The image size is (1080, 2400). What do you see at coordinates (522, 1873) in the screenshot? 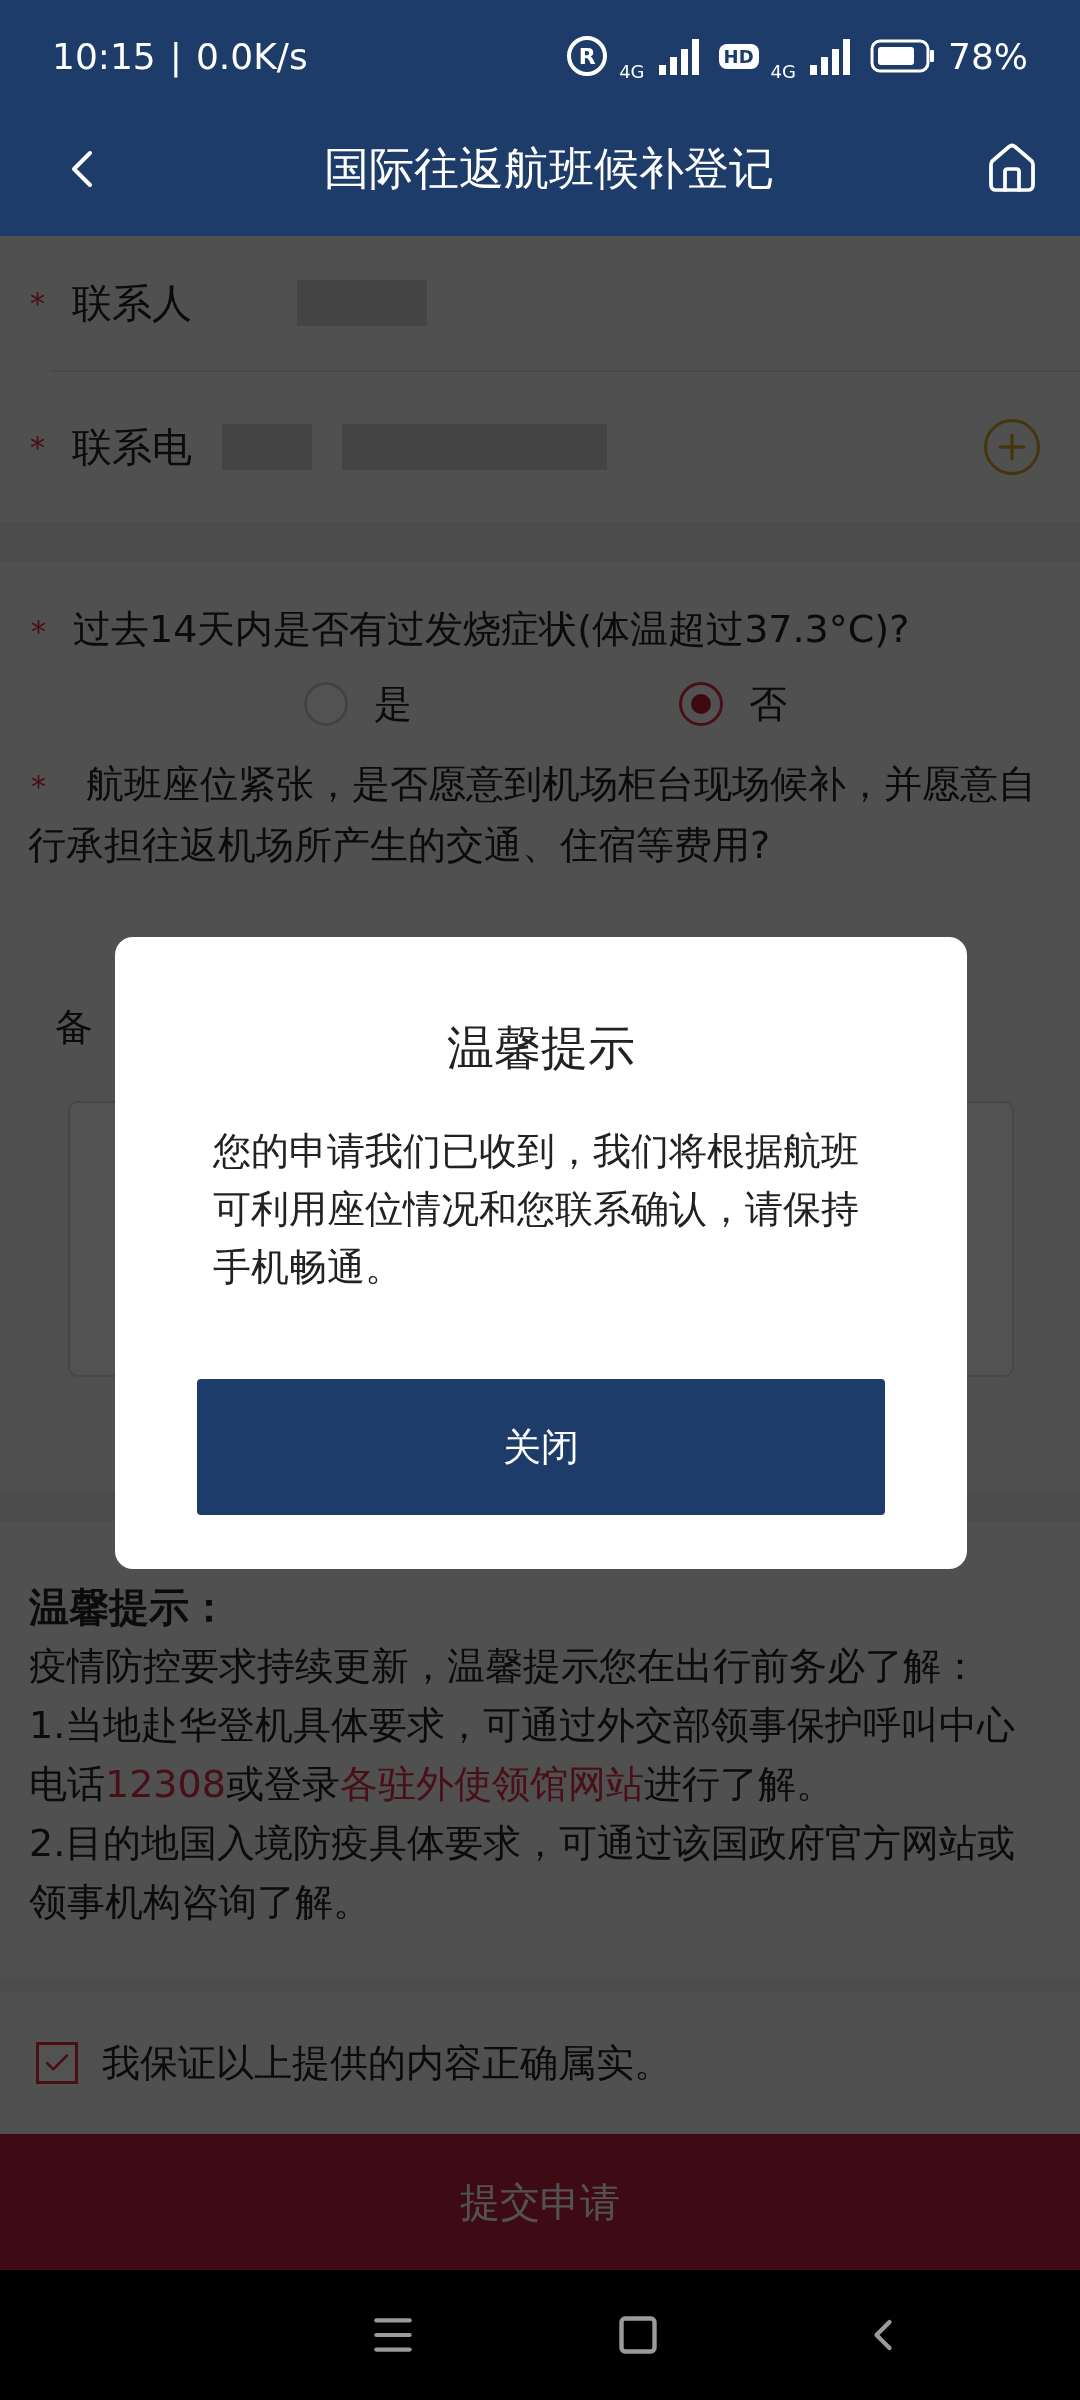
I see `tip-text: 2.目的地国入境防疫具体要求，可通过该国政府官方网站或领事机构咨询了解。` at bounding box center [522, 1873].